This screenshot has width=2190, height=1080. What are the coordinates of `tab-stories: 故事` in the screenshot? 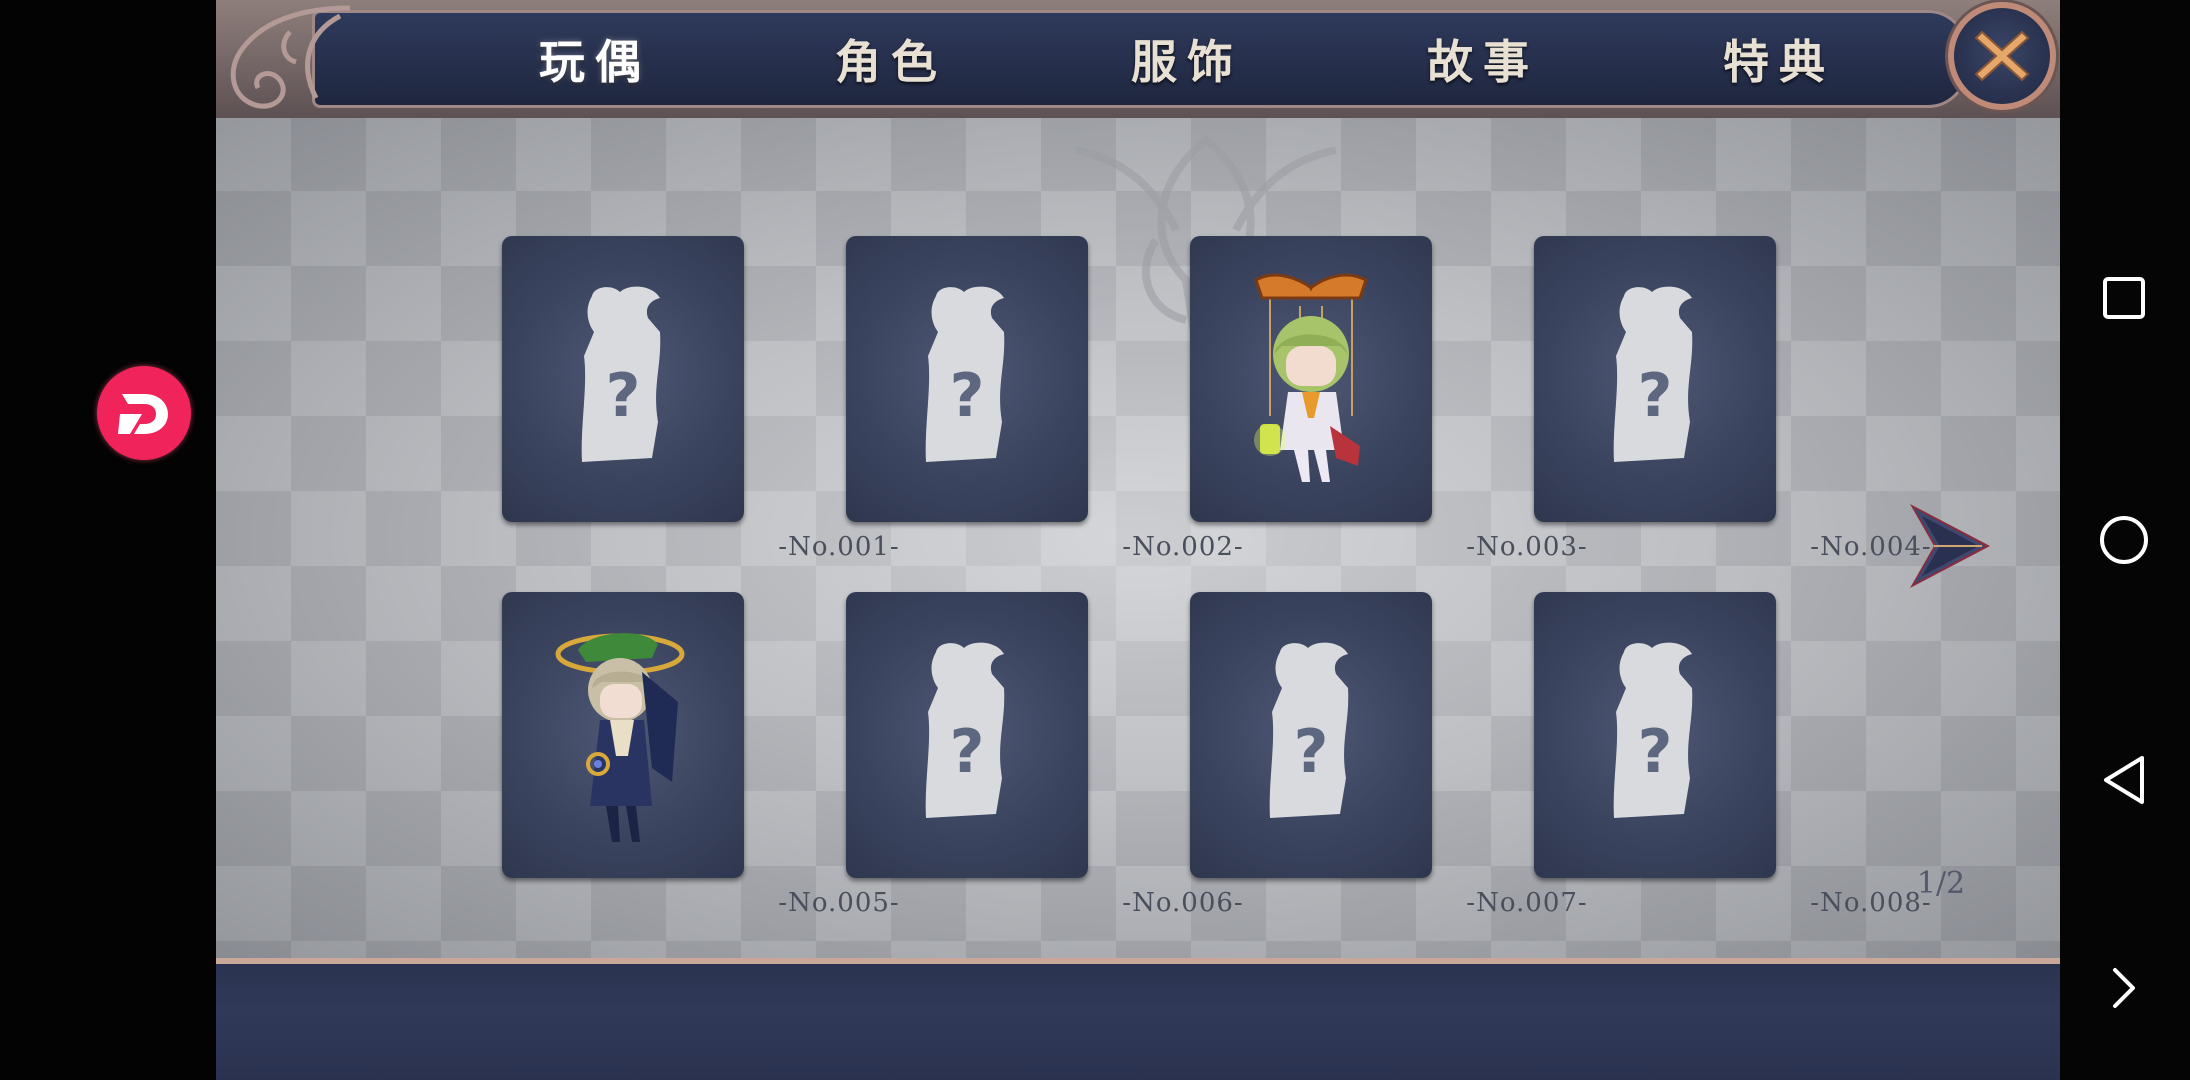 It's located at (1483, 62).